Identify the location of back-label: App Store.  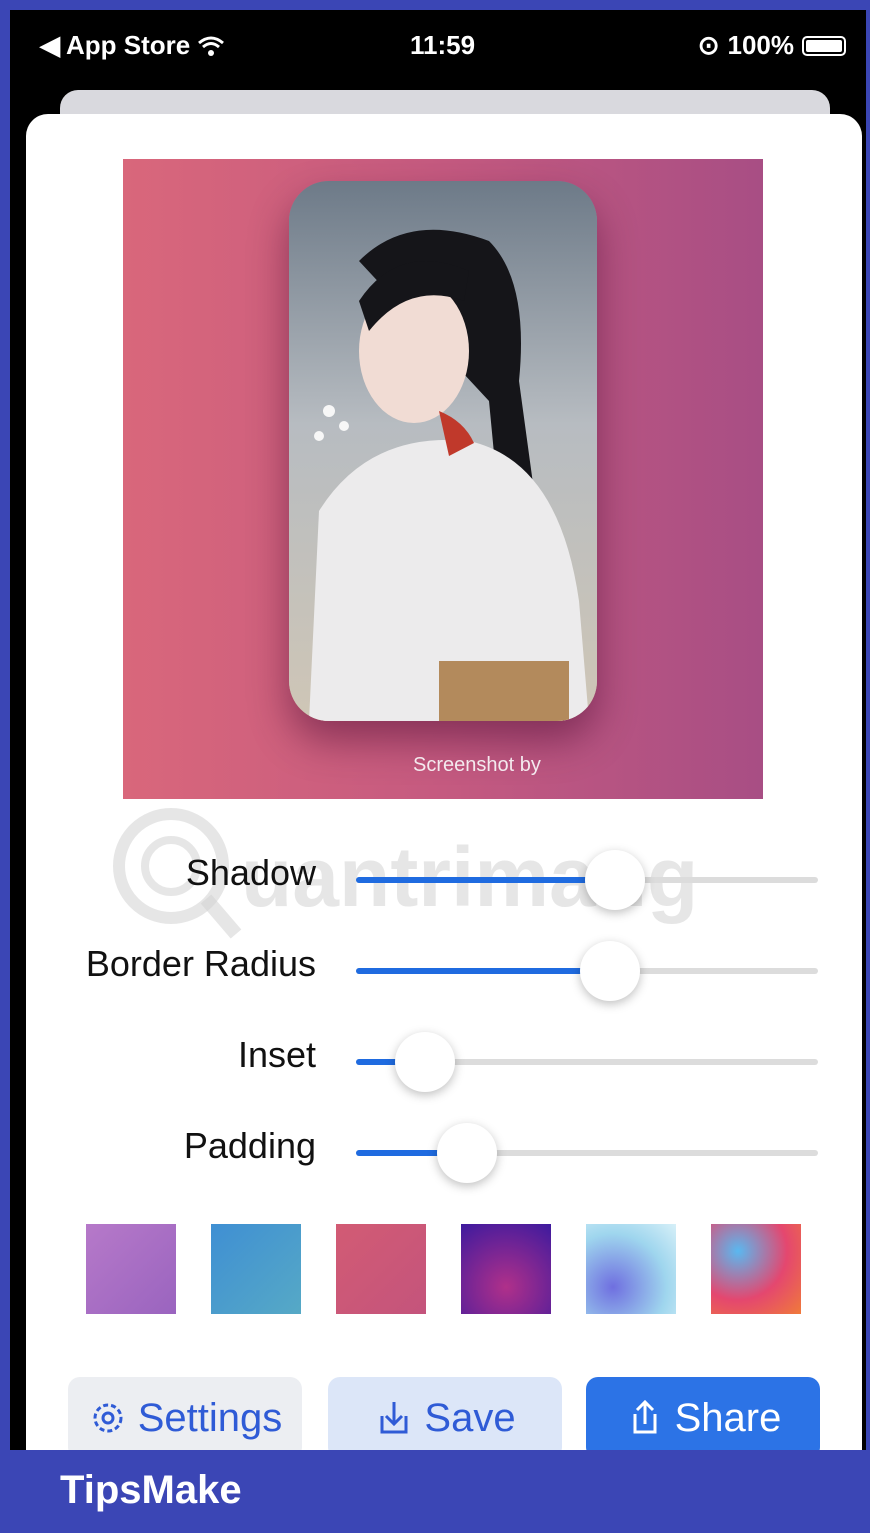
(128, 45).